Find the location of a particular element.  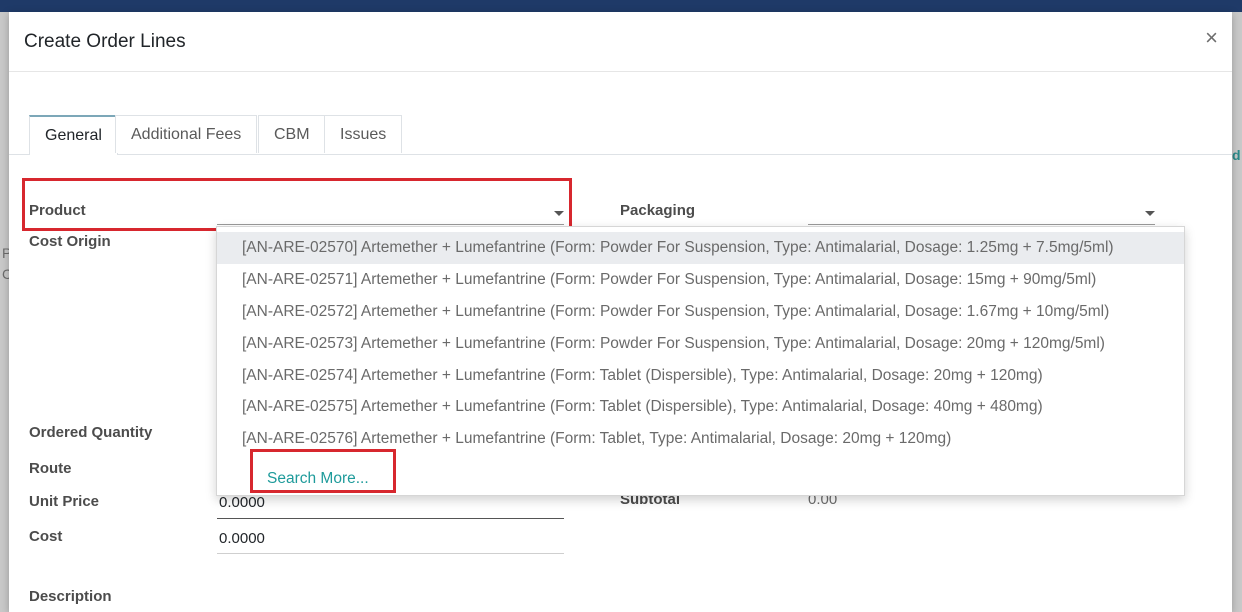

tab-general: General is located at coordinates (73, 135).